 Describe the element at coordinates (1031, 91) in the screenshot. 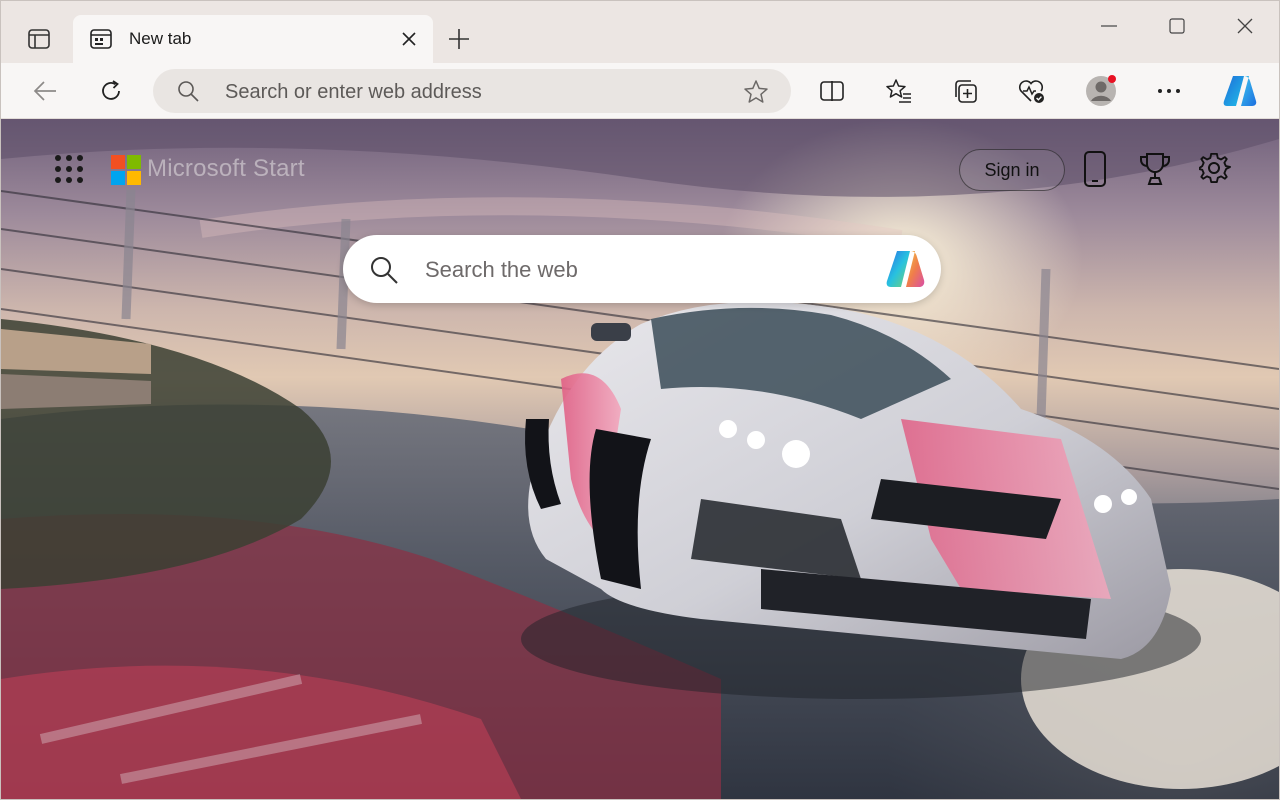

I see `browser-essentials-icon` at that location.